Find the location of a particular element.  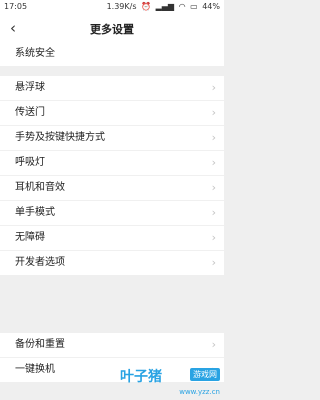

settings-item-label: 耳机和音效 is located at coordinates (40, 187).